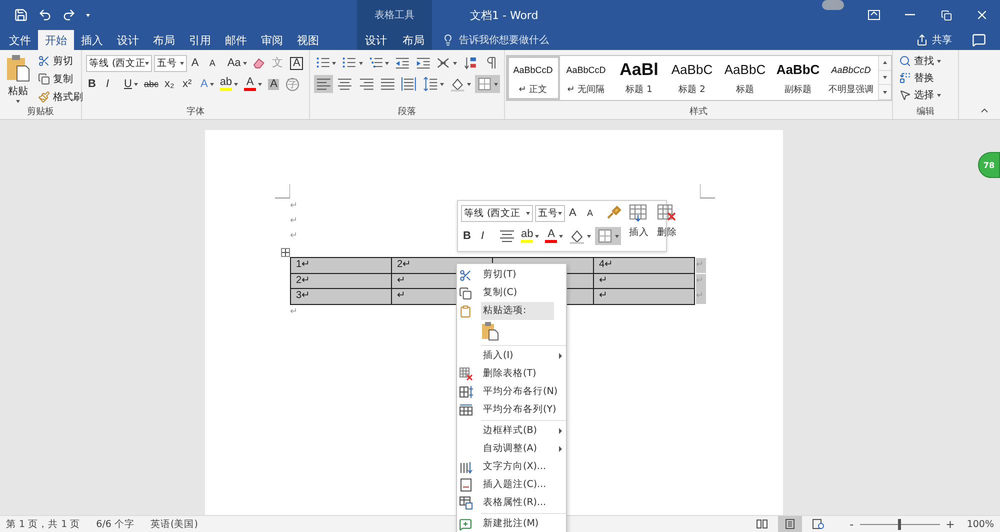 This screenshot has width=1000, height=532. Describe the element at coordinates (131, 84) in the screenshot. I see `underline-button: U` at that location.